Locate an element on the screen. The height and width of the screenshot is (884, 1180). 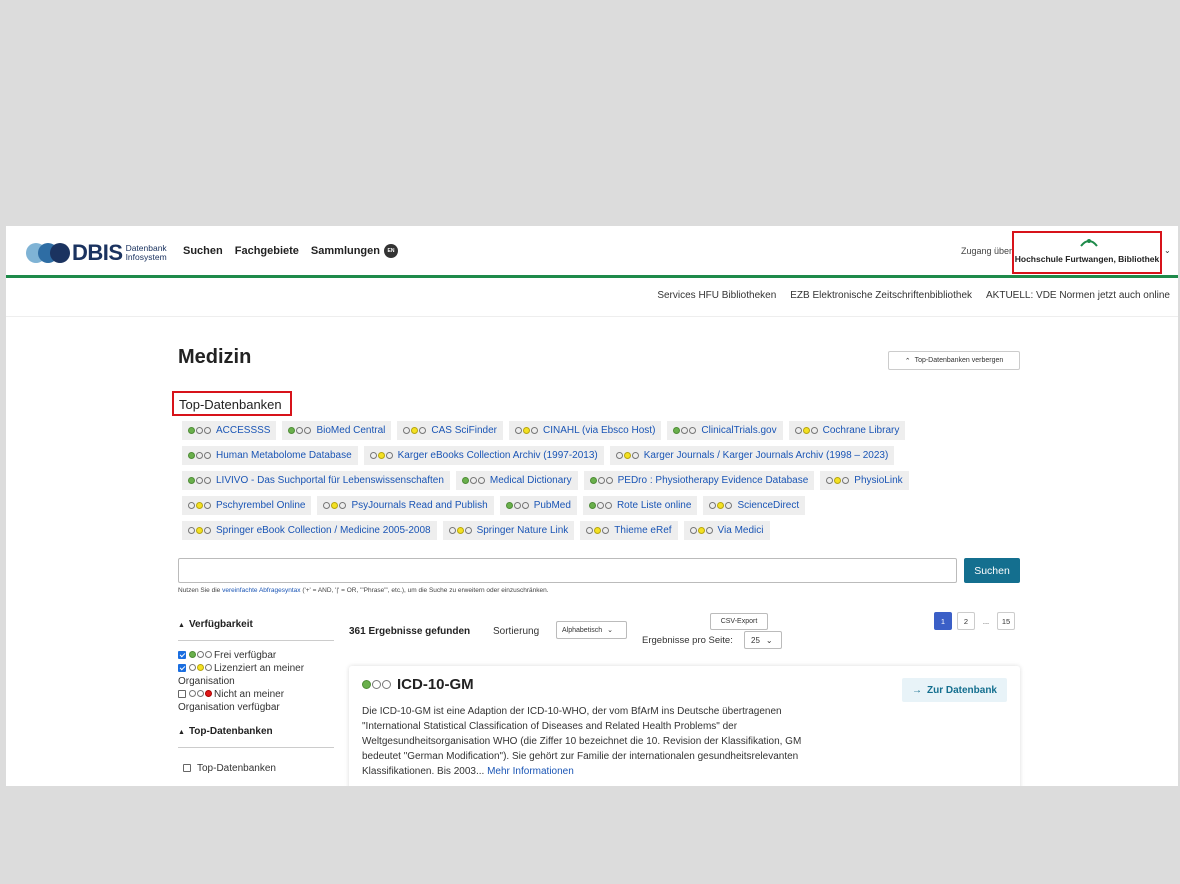
goto-label: Zur Datenbank is located at coordinates (961, 690).